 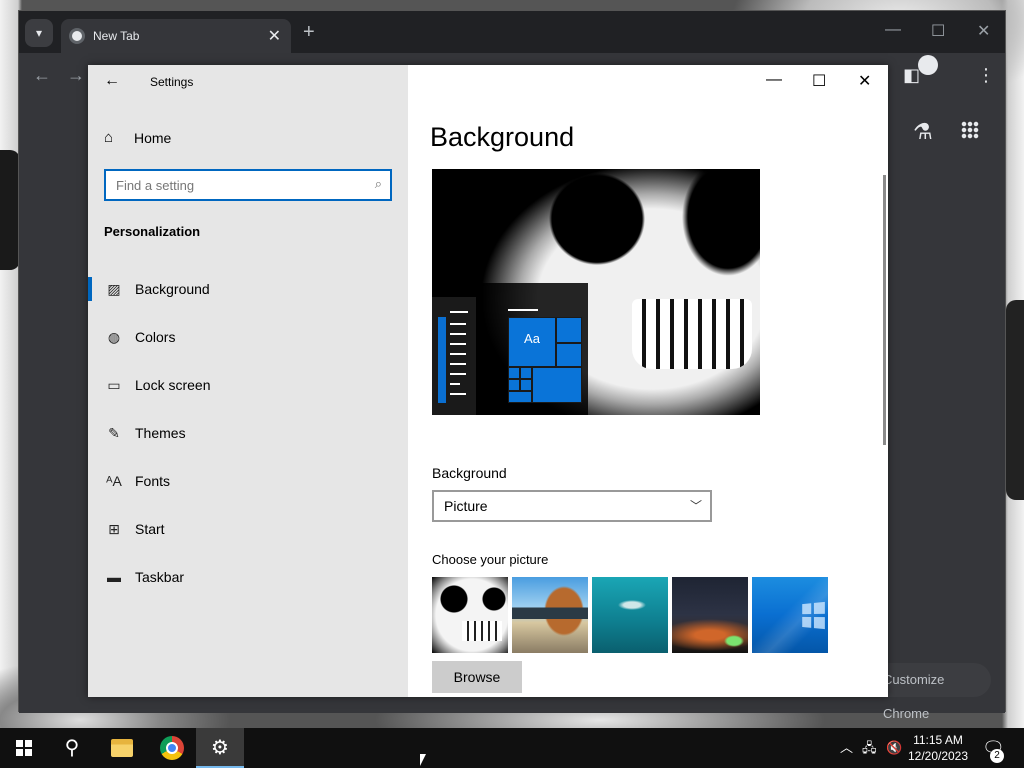 What do you see at coordinates (986, 75) in the screenshot?
I see `chrome-menu-icon: ⋮` at bounding box center [986, 75].